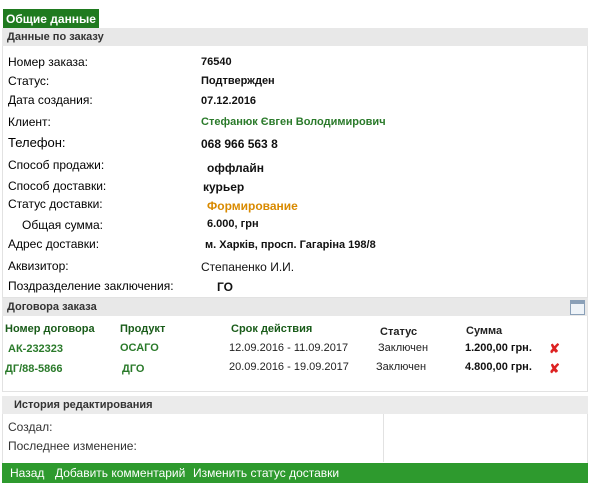 The height and width of the screenshot is (489, 598). Describe the element at coordinates (295, 405) in the screenshot. I see `history-section-header: История редактирования` at that location.